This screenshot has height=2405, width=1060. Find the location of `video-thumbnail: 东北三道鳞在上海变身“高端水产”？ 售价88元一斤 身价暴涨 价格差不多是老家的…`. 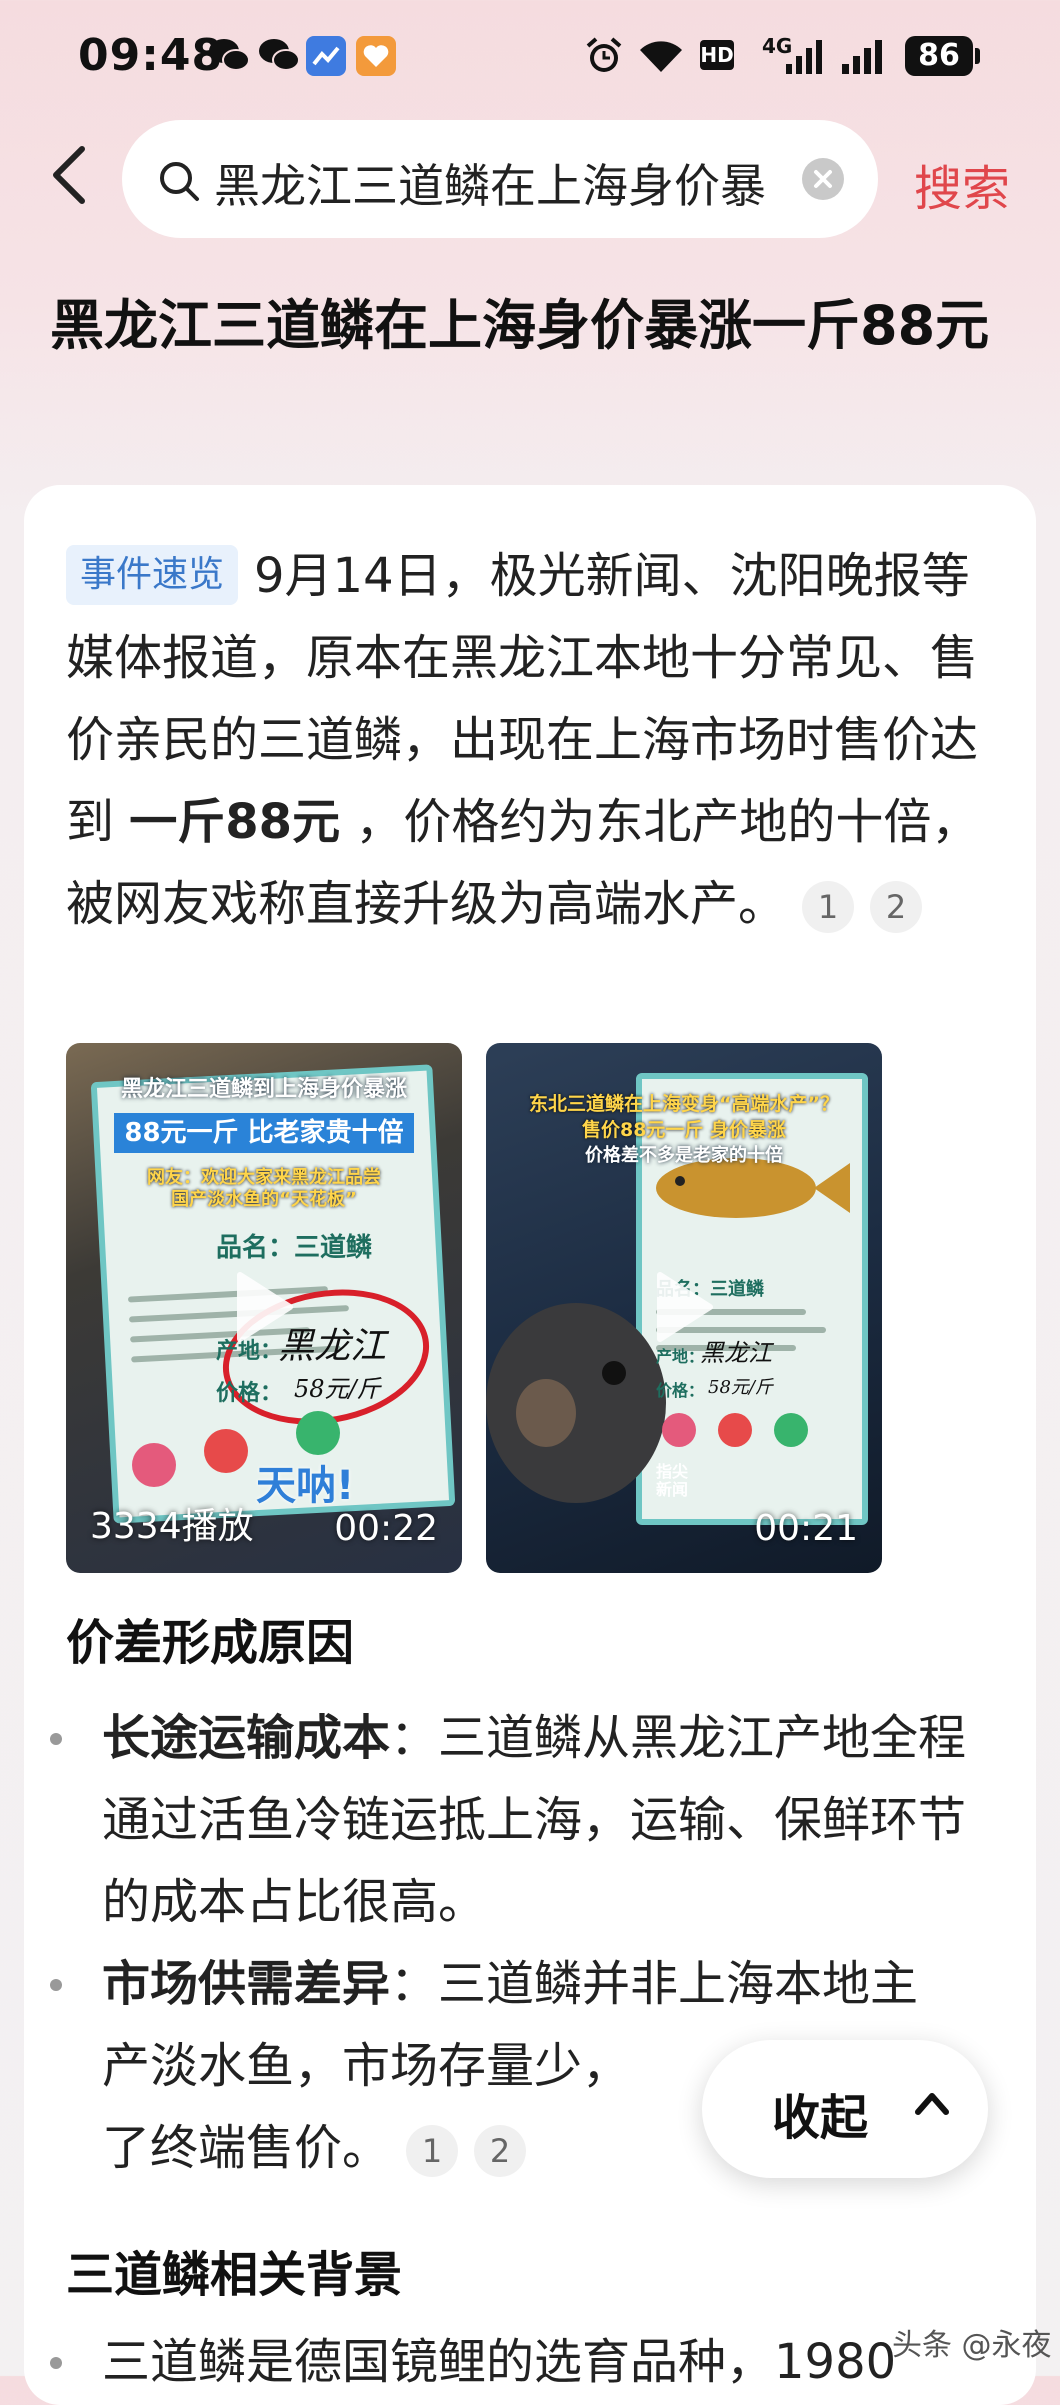

video-thumbnail: 东北三道鳞在上海变身“高端水产”？ 售价88元一斤 身价暴涨 价格差不多是老家的… is located at coordinates (684, 1308).